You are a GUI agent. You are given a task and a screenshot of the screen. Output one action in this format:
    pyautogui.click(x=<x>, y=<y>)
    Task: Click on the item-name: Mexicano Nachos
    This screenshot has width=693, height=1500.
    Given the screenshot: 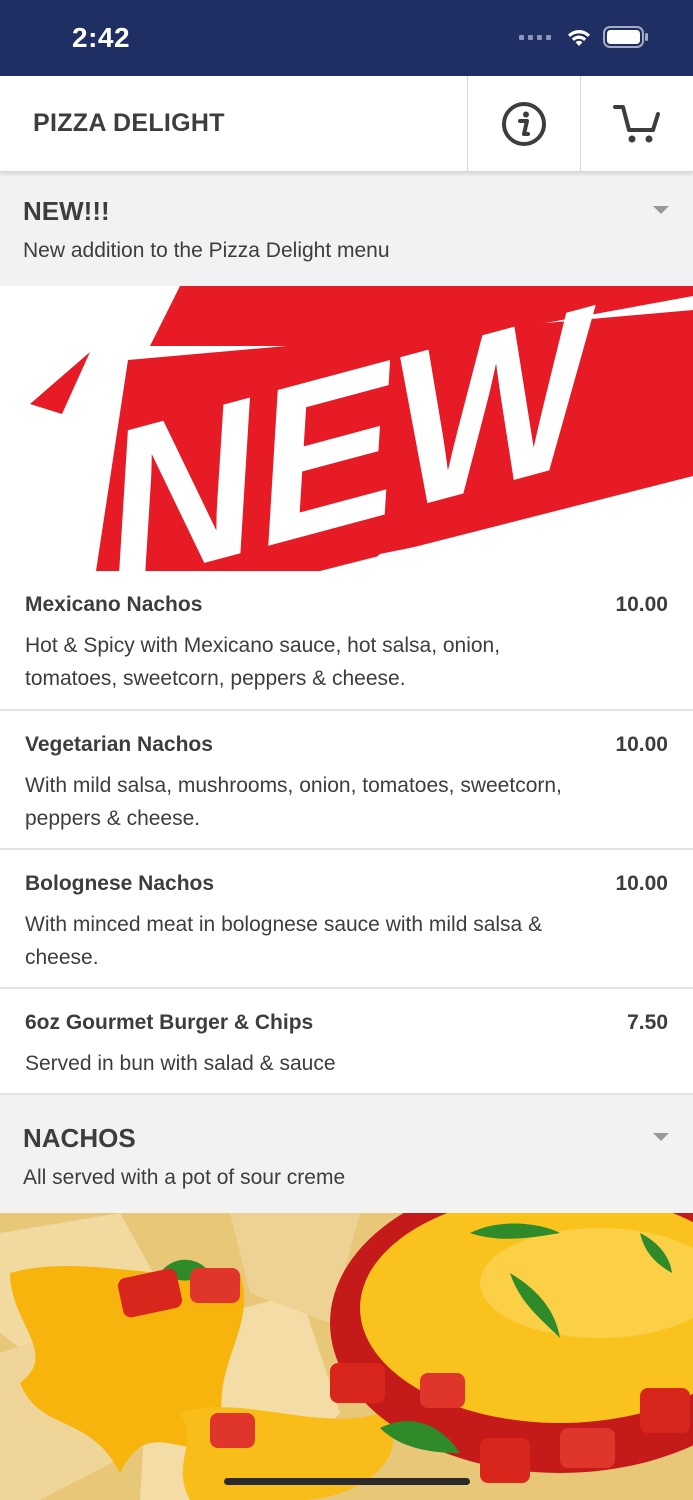 What is the action you would take?
    pyautogui.click(x=114, y=604)
    